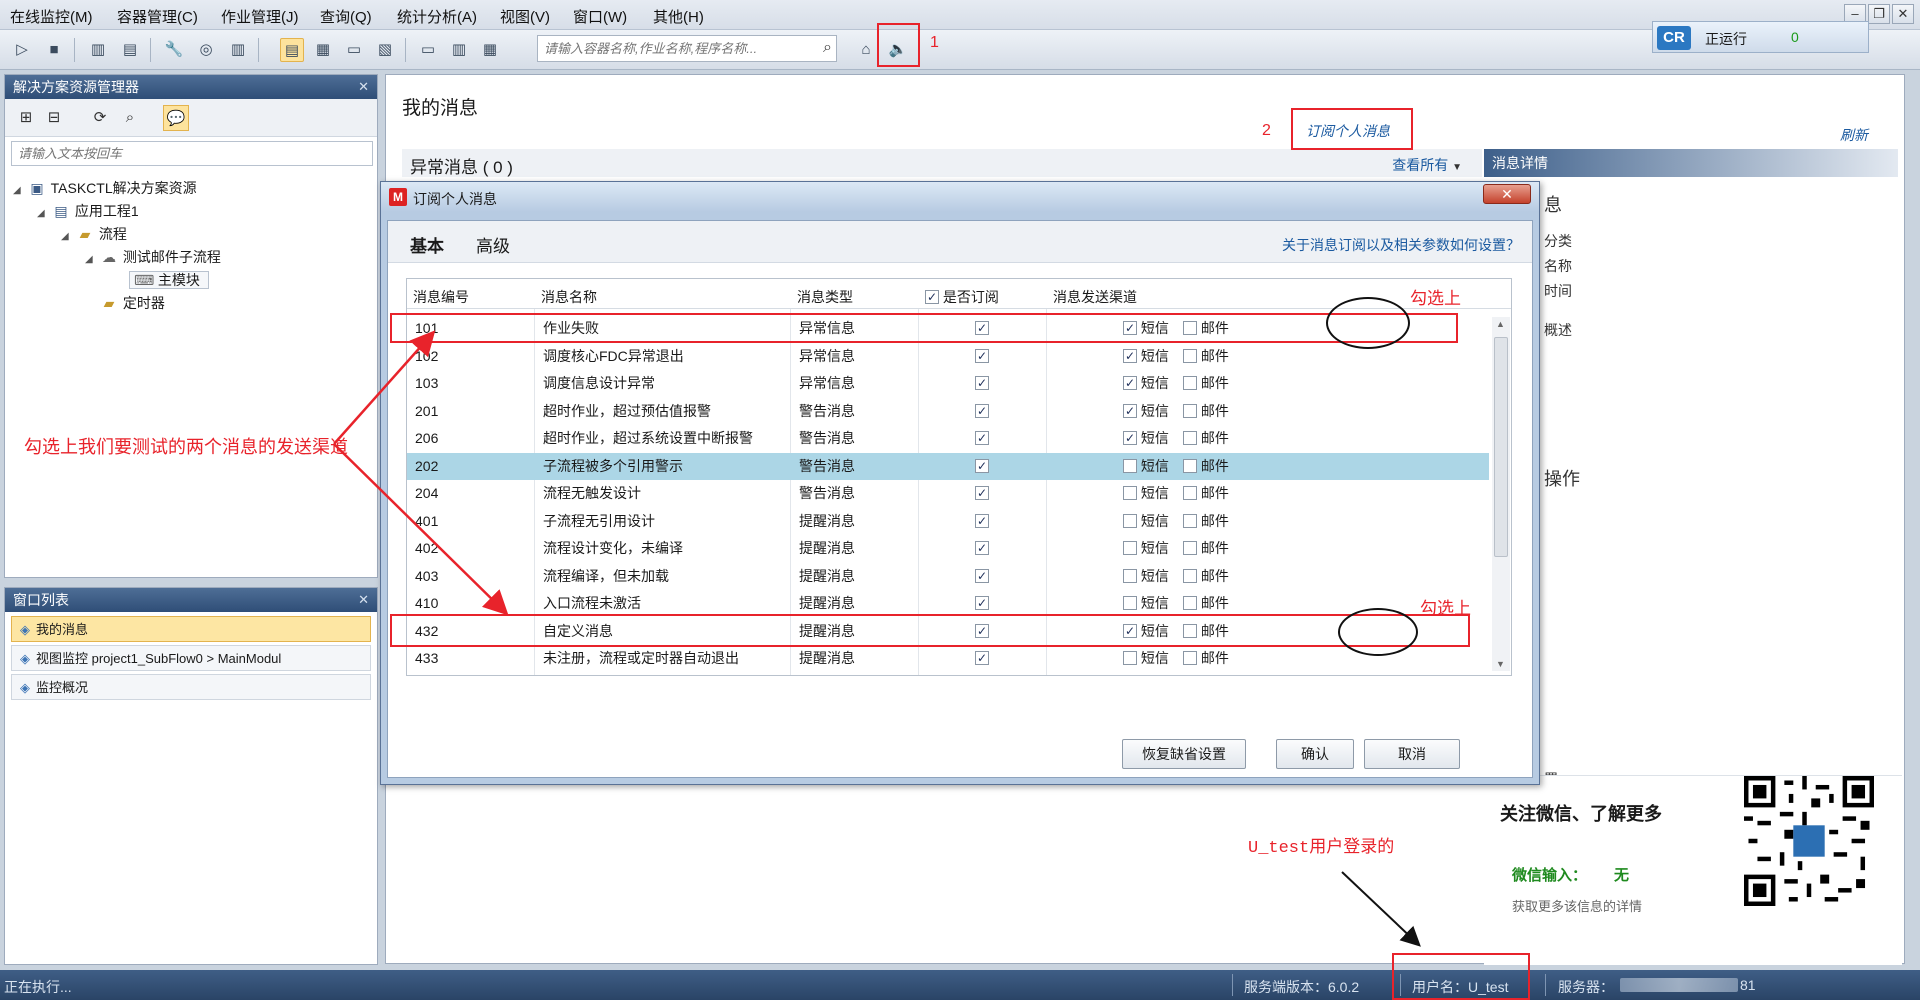 The image size is (1920, 1000). Describe the element at coordinates (948, 466) in the screenshot. I see `table-row: 202 子流程被多个引用警示 警告消息 短信 邮件` at that location.